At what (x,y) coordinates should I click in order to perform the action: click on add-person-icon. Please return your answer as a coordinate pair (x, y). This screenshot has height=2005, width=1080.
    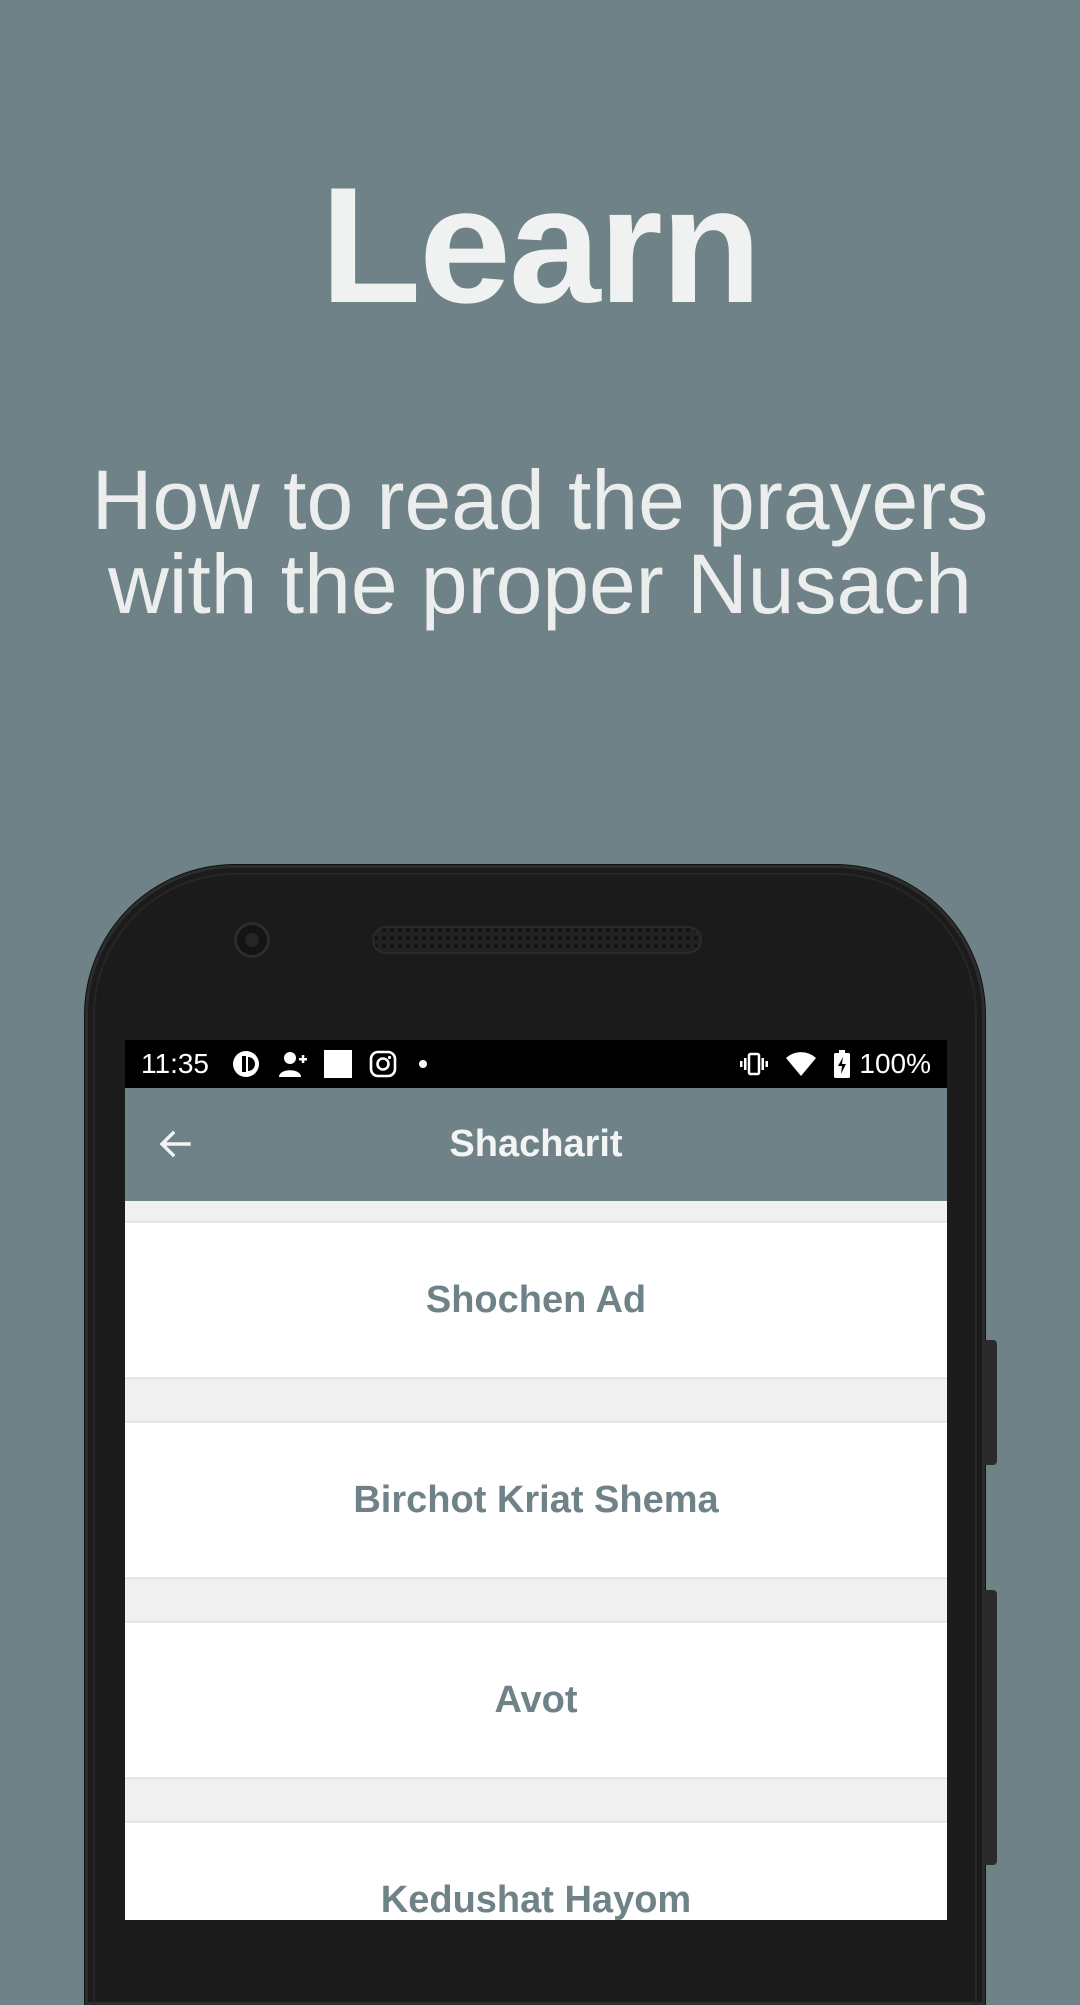
    Looking at the image, I should click on (292, 1064).